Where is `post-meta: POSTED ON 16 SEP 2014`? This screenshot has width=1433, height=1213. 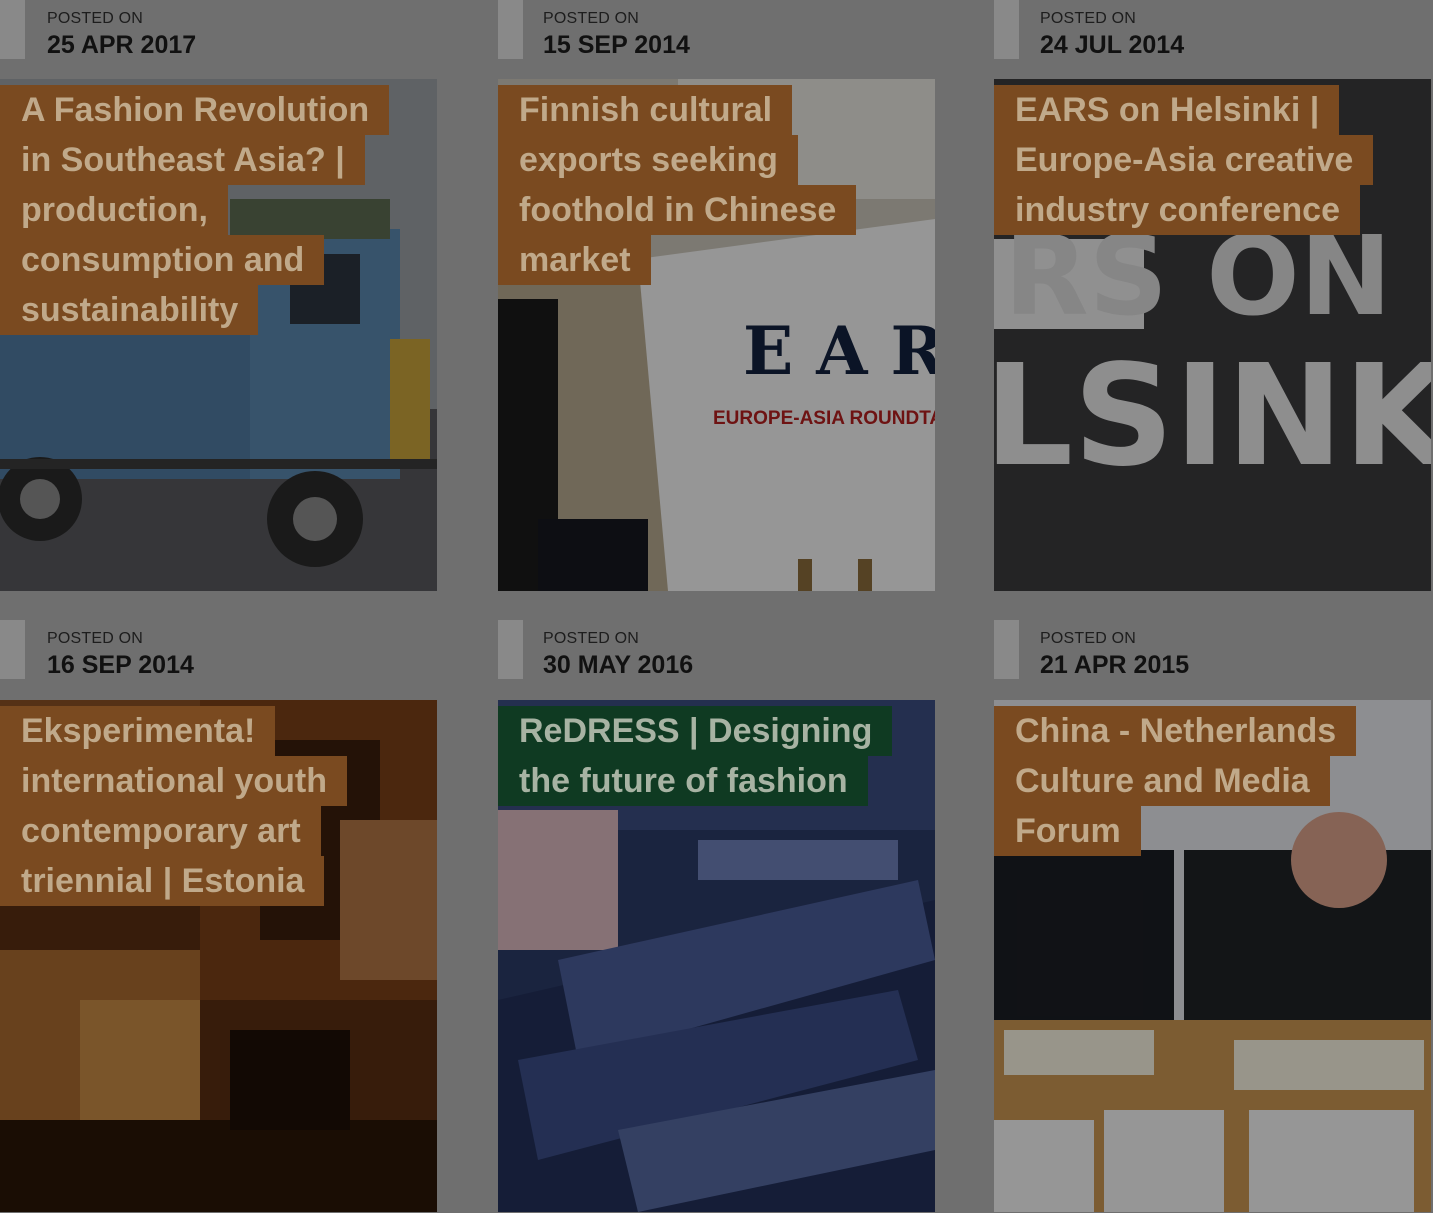 post-meta: POSTED ON 16 SEP 2014 is located at coordinates (219, 659).